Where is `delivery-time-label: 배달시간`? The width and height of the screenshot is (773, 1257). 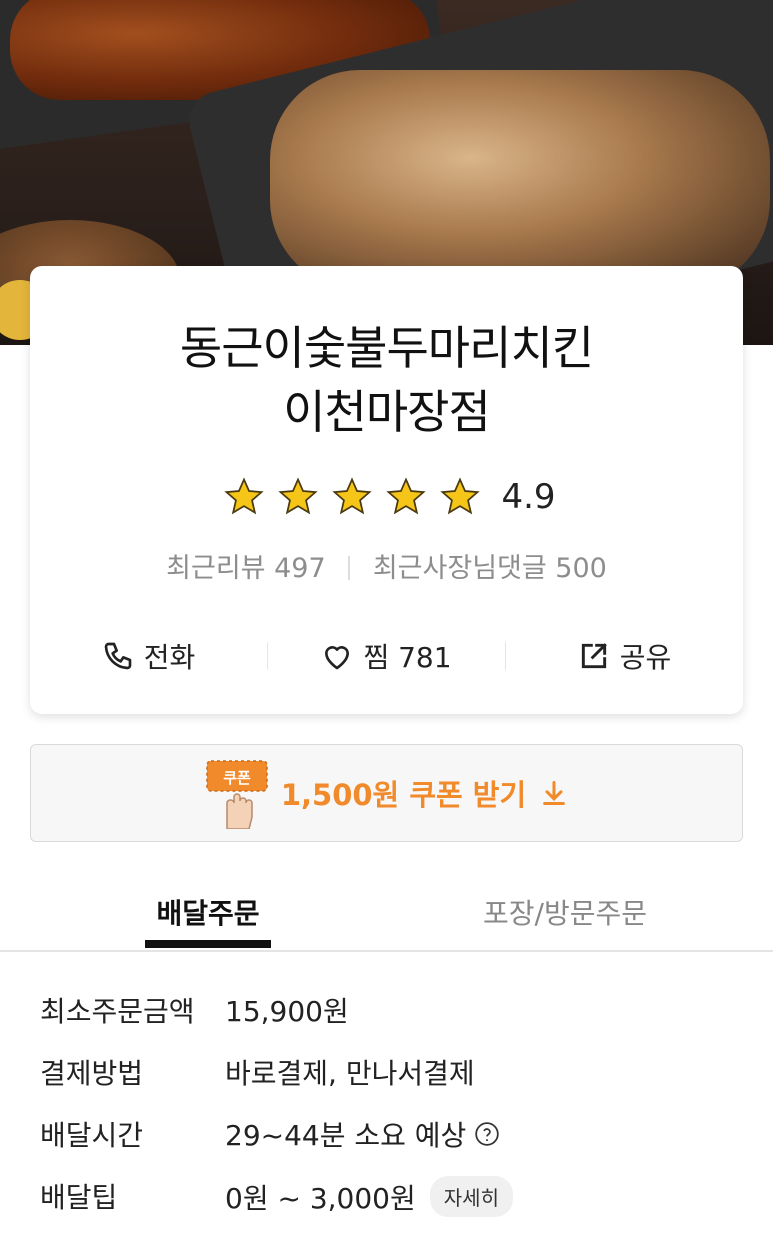 delivery-time-label: 배달시간 is located at coordinates (92, 1135).